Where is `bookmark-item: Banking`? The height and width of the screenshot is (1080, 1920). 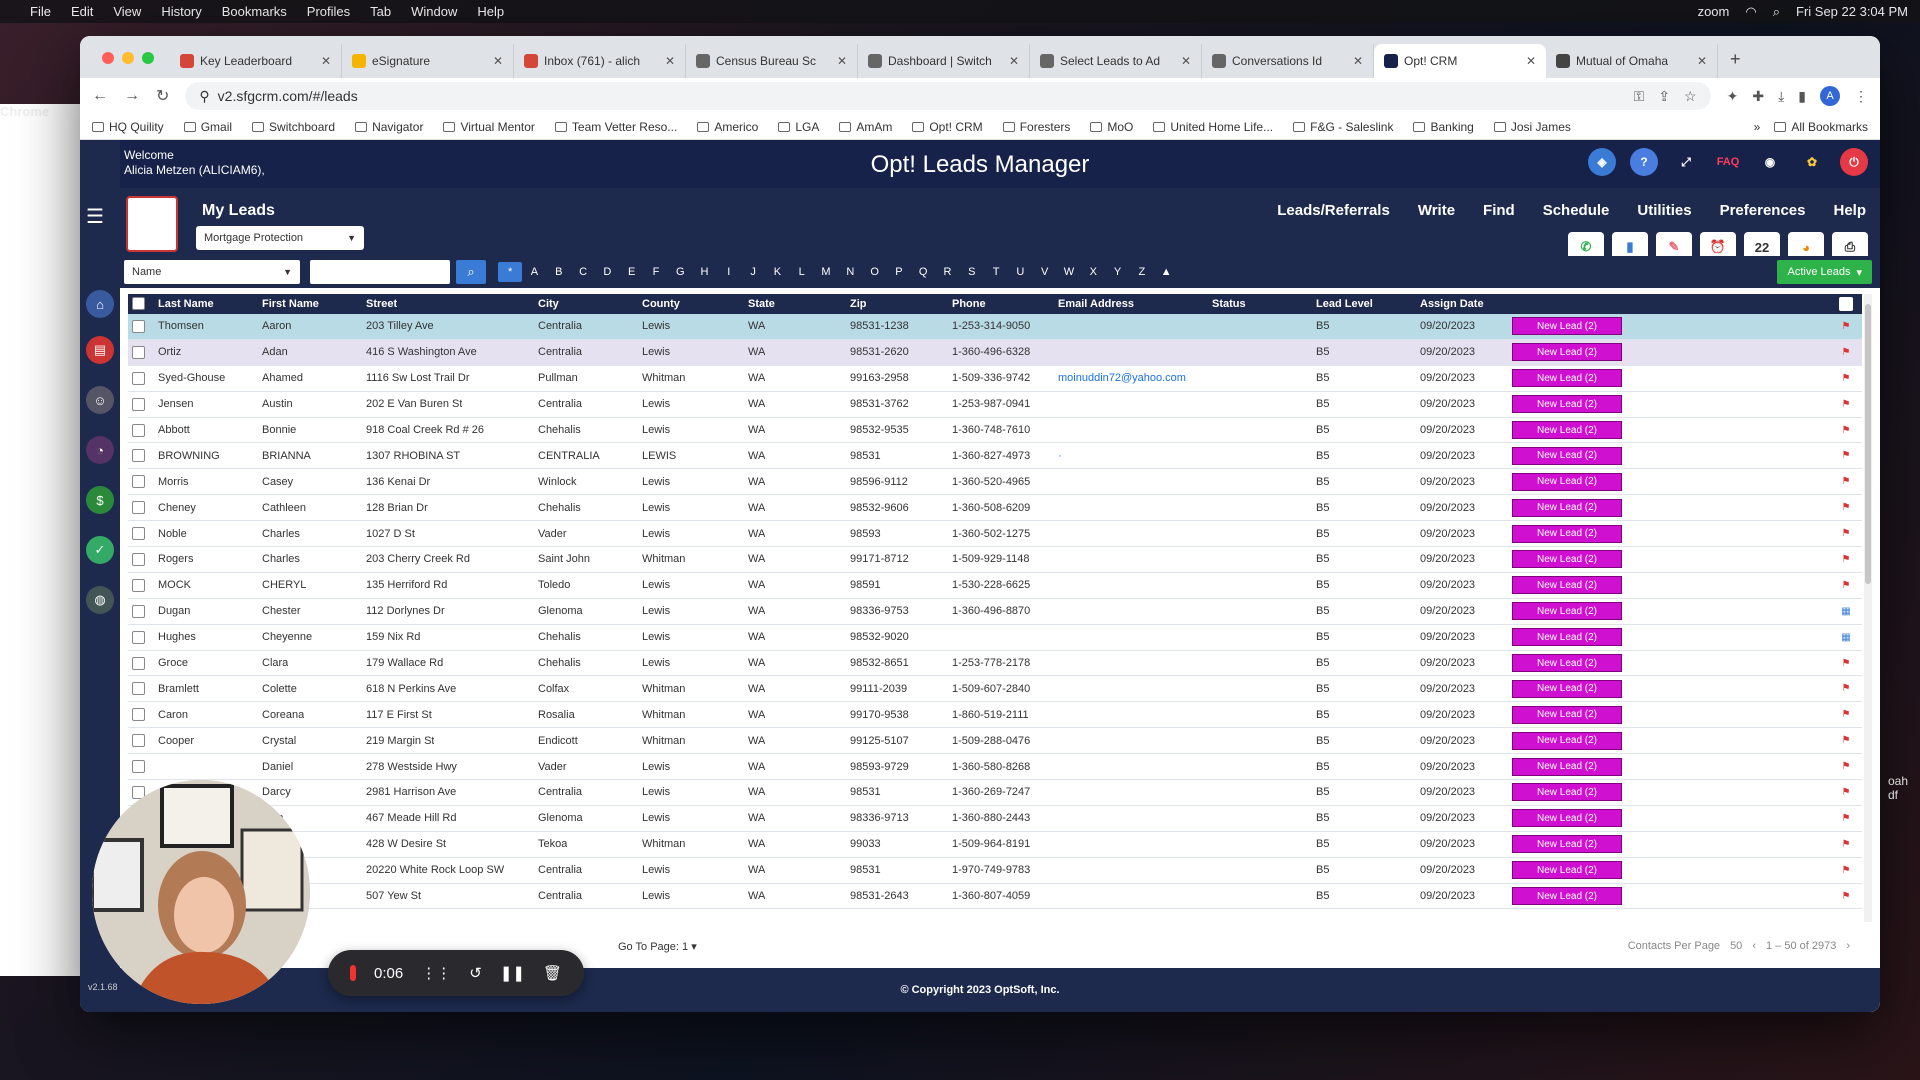 bookmark-item: Banking is located at coordinates (1443, 127).